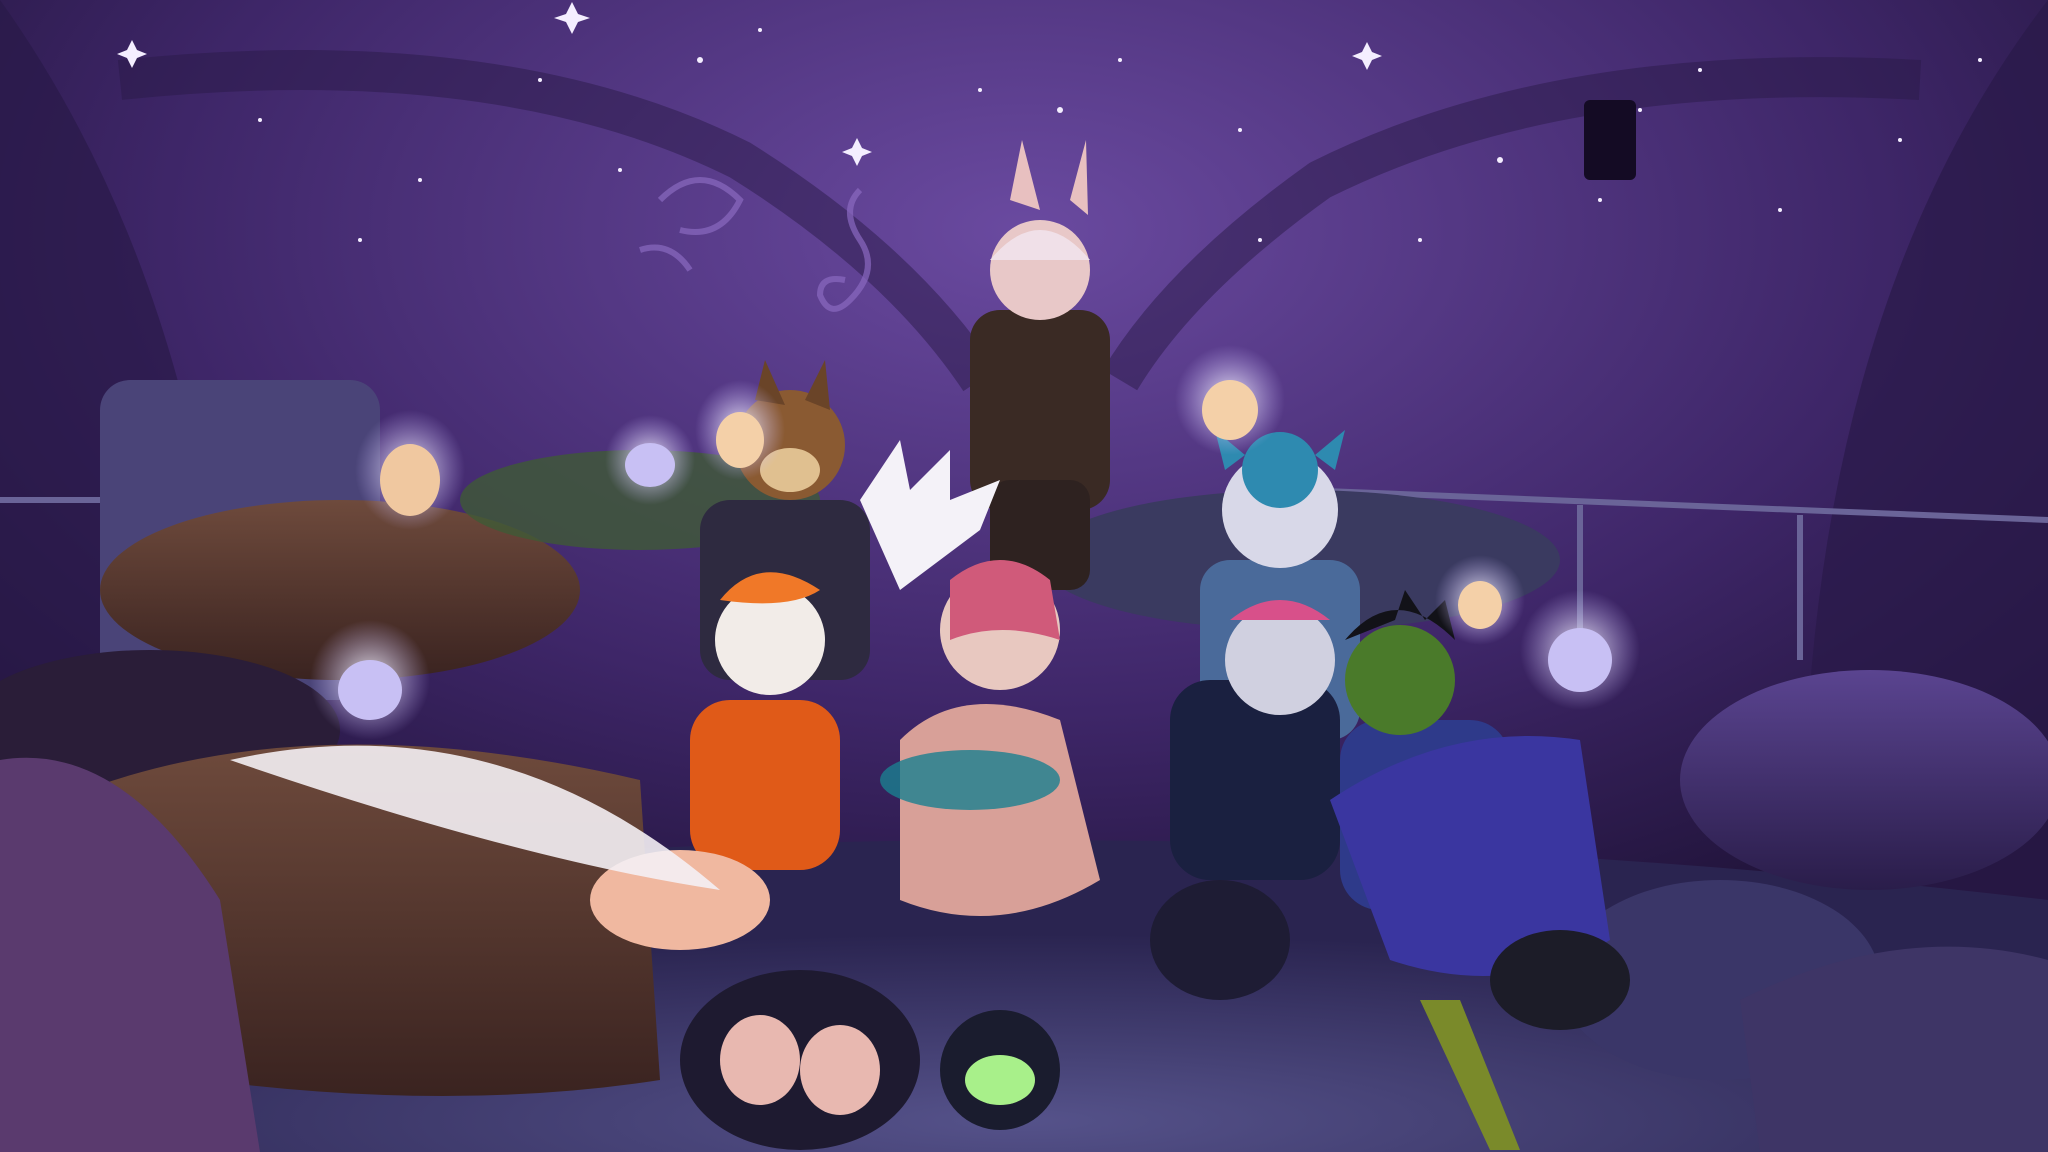  I want to click on ceiling-light, so click(1610, 140).